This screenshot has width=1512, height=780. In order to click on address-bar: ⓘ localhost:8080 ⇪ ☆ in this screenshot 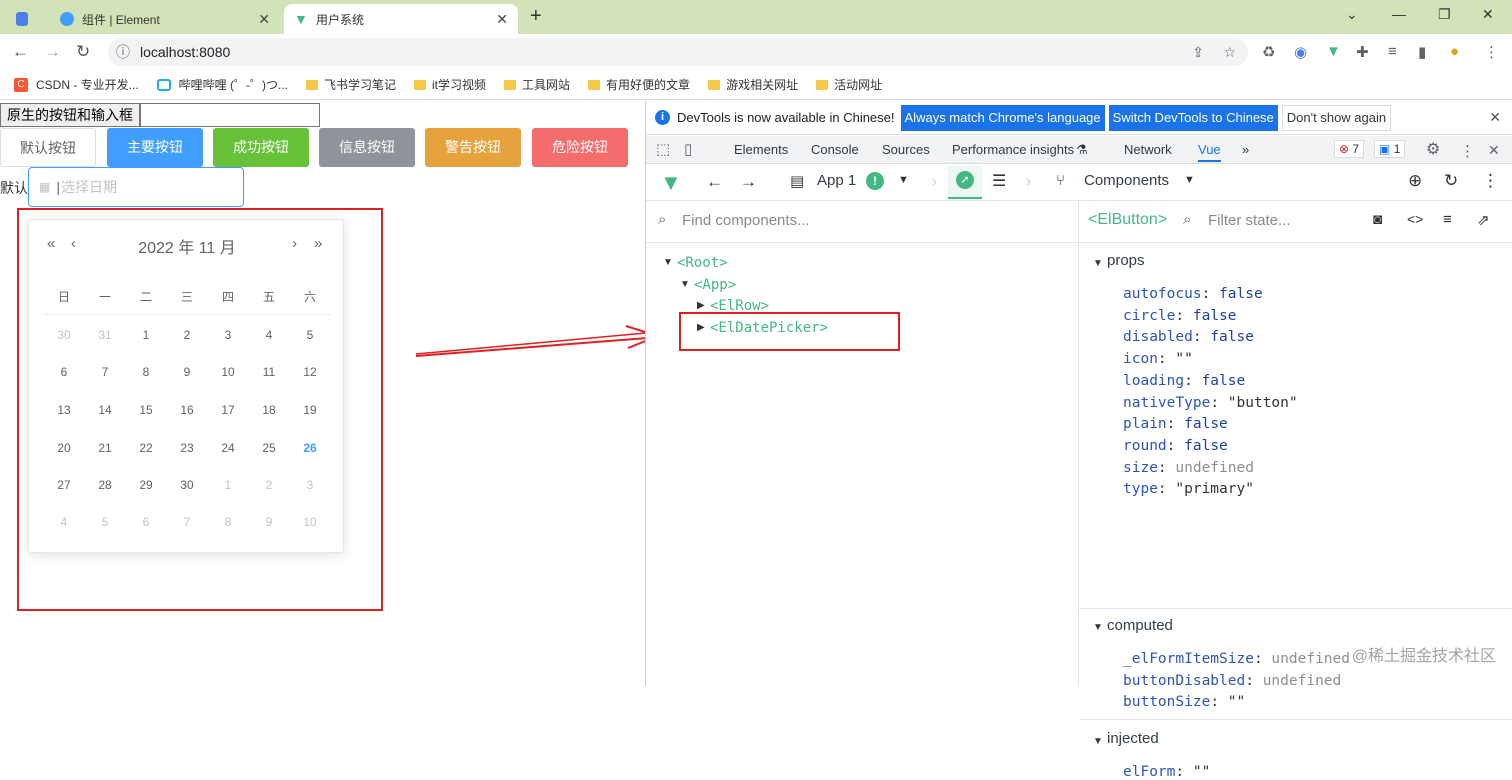, I will do `click(678, 52)`.